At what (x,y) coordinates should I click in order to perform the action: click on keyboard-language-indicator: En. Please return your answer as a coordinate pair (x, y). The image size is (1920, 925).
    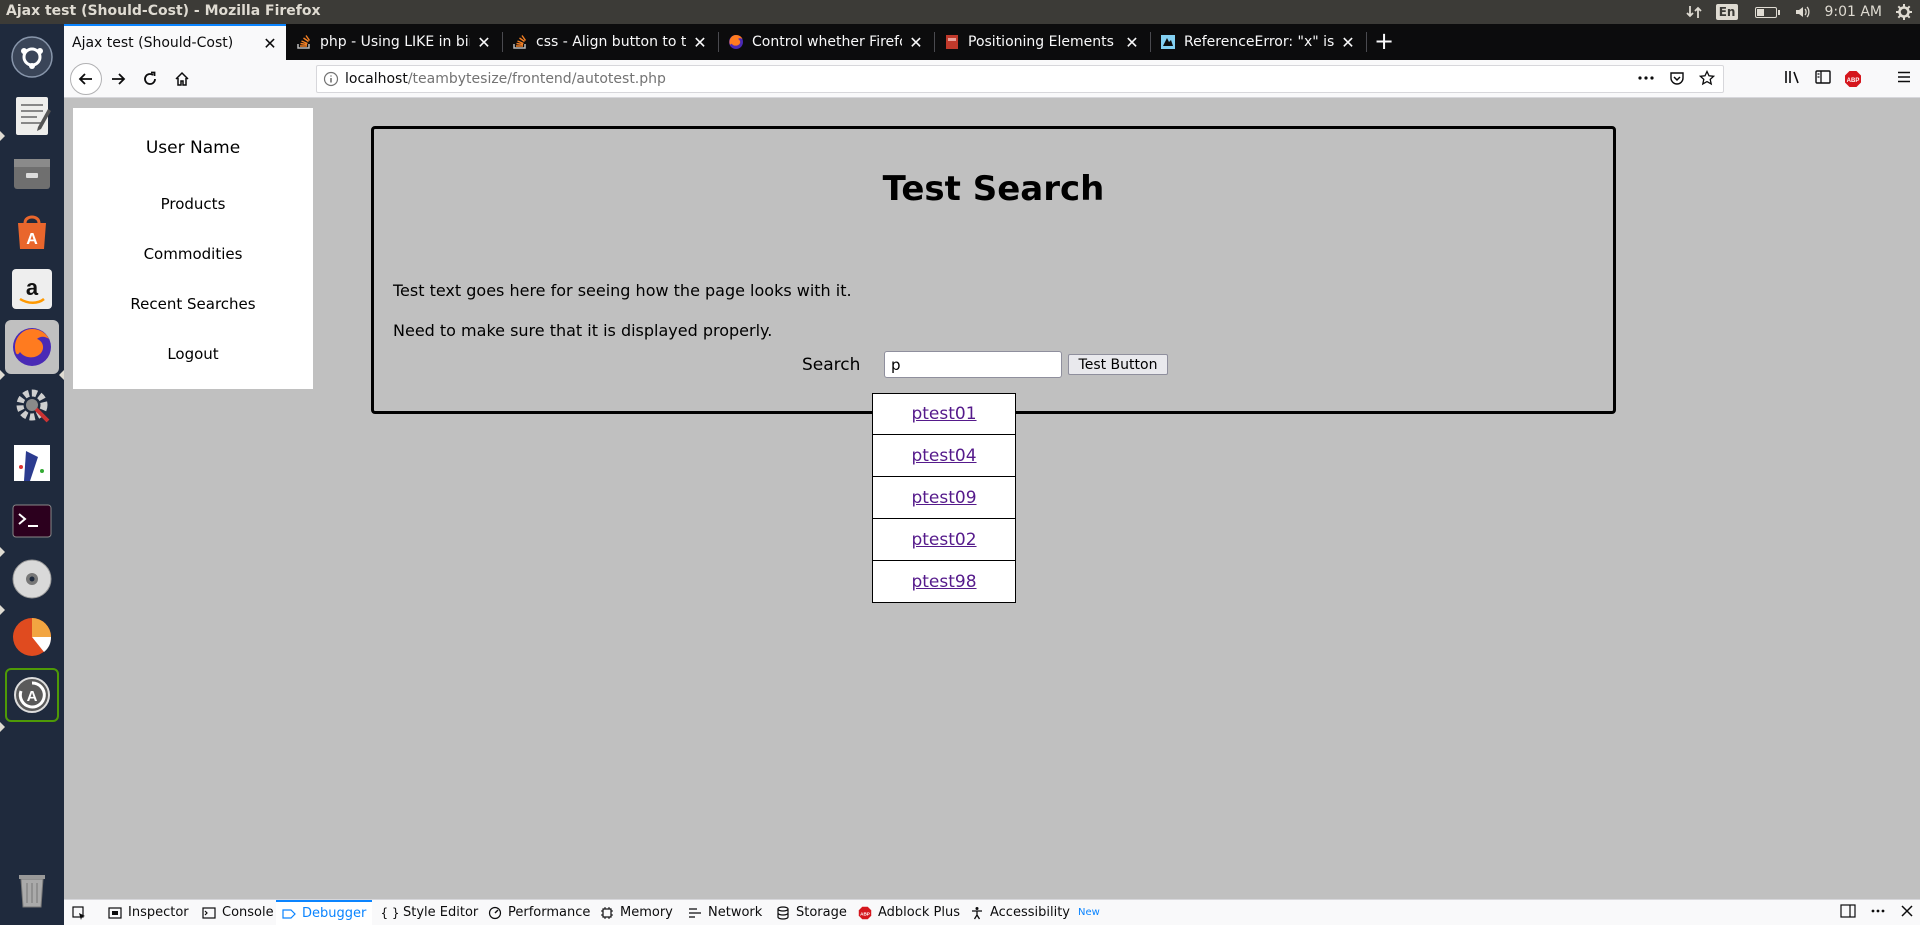
    Looking at the image, I should click on (1727, 12).